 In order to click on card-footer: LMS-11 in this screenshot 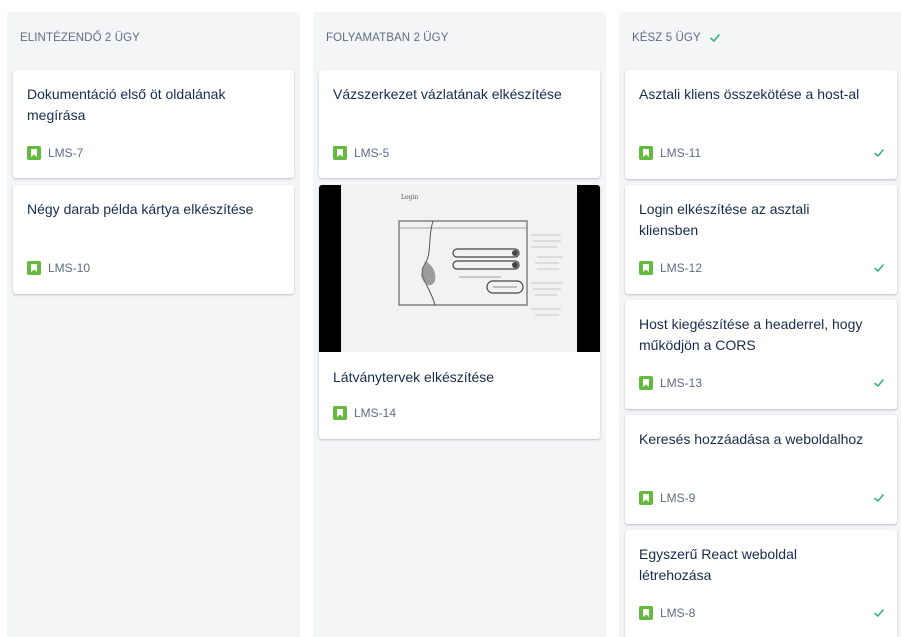, I will do `click(762, 153)`.